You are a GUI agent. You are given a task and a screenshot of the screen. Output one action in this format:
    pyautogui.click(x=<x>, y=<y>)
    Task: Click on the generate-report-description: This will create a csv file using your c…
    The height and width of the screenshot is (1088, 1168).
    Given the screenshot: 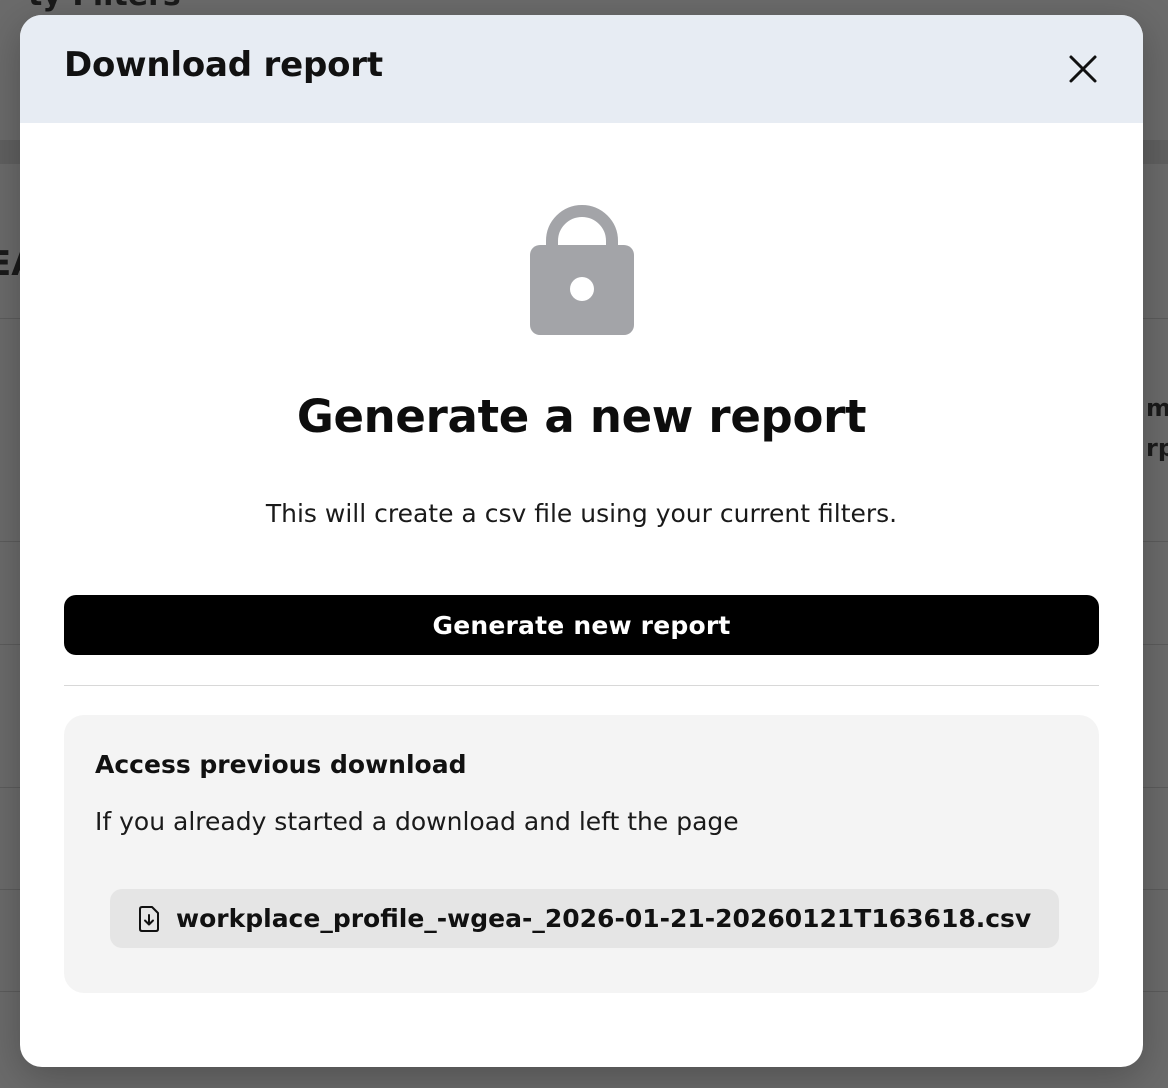 What is the action you would take?
    pyautogui.click(x=581, y=513)
    